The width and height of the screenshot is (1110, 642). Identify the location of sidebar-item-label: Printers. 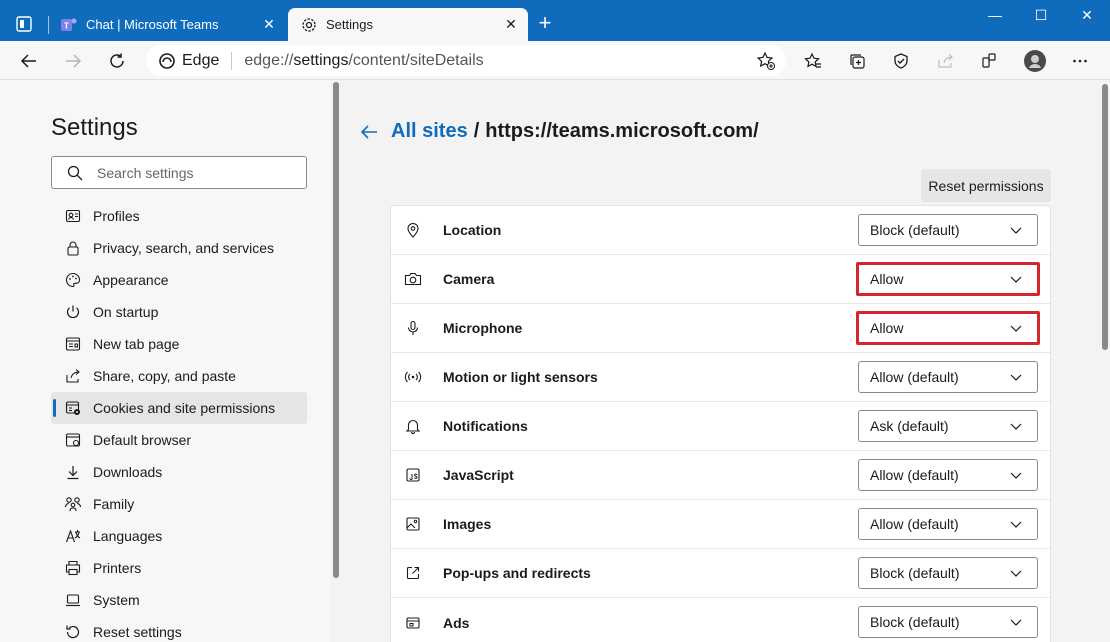
(117, 568).